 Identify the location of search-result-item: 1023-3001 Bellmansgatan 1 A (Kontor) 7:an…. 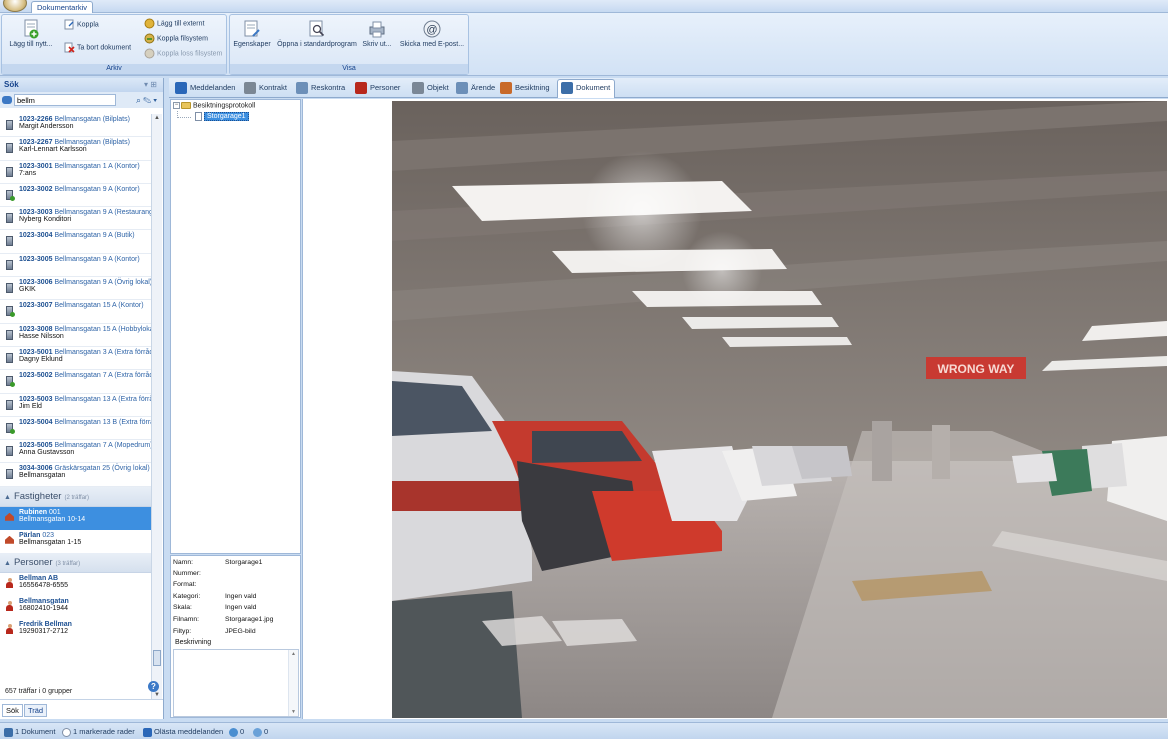
(75, 172).